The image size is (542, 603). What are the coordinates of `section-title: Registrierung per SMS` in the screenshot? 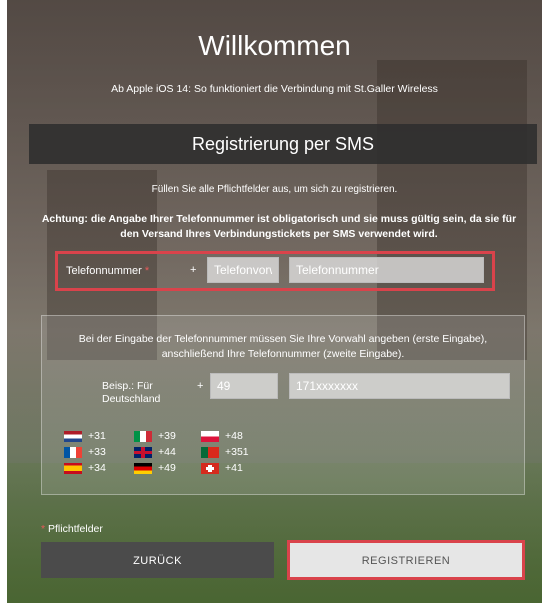 It's located at (283, 144).